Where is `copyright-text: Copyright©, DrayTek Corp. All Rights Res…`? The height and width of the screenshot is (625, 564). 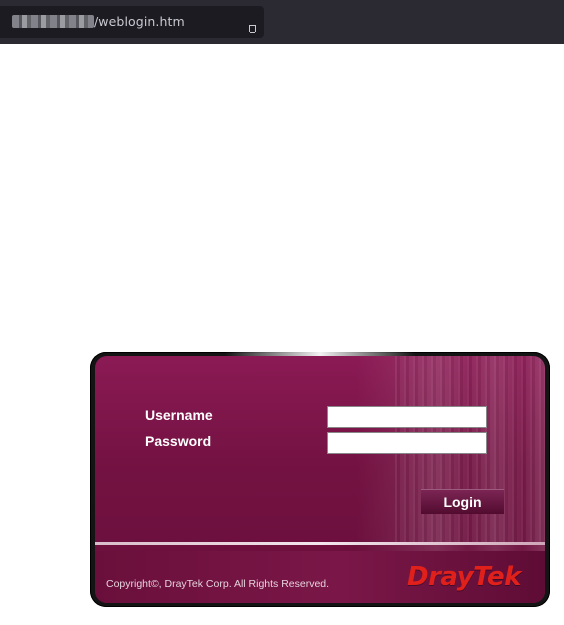
copyright-text: Copyright©, DrayTek Corp. All Rights Res… is located at coordinates (218, 584).